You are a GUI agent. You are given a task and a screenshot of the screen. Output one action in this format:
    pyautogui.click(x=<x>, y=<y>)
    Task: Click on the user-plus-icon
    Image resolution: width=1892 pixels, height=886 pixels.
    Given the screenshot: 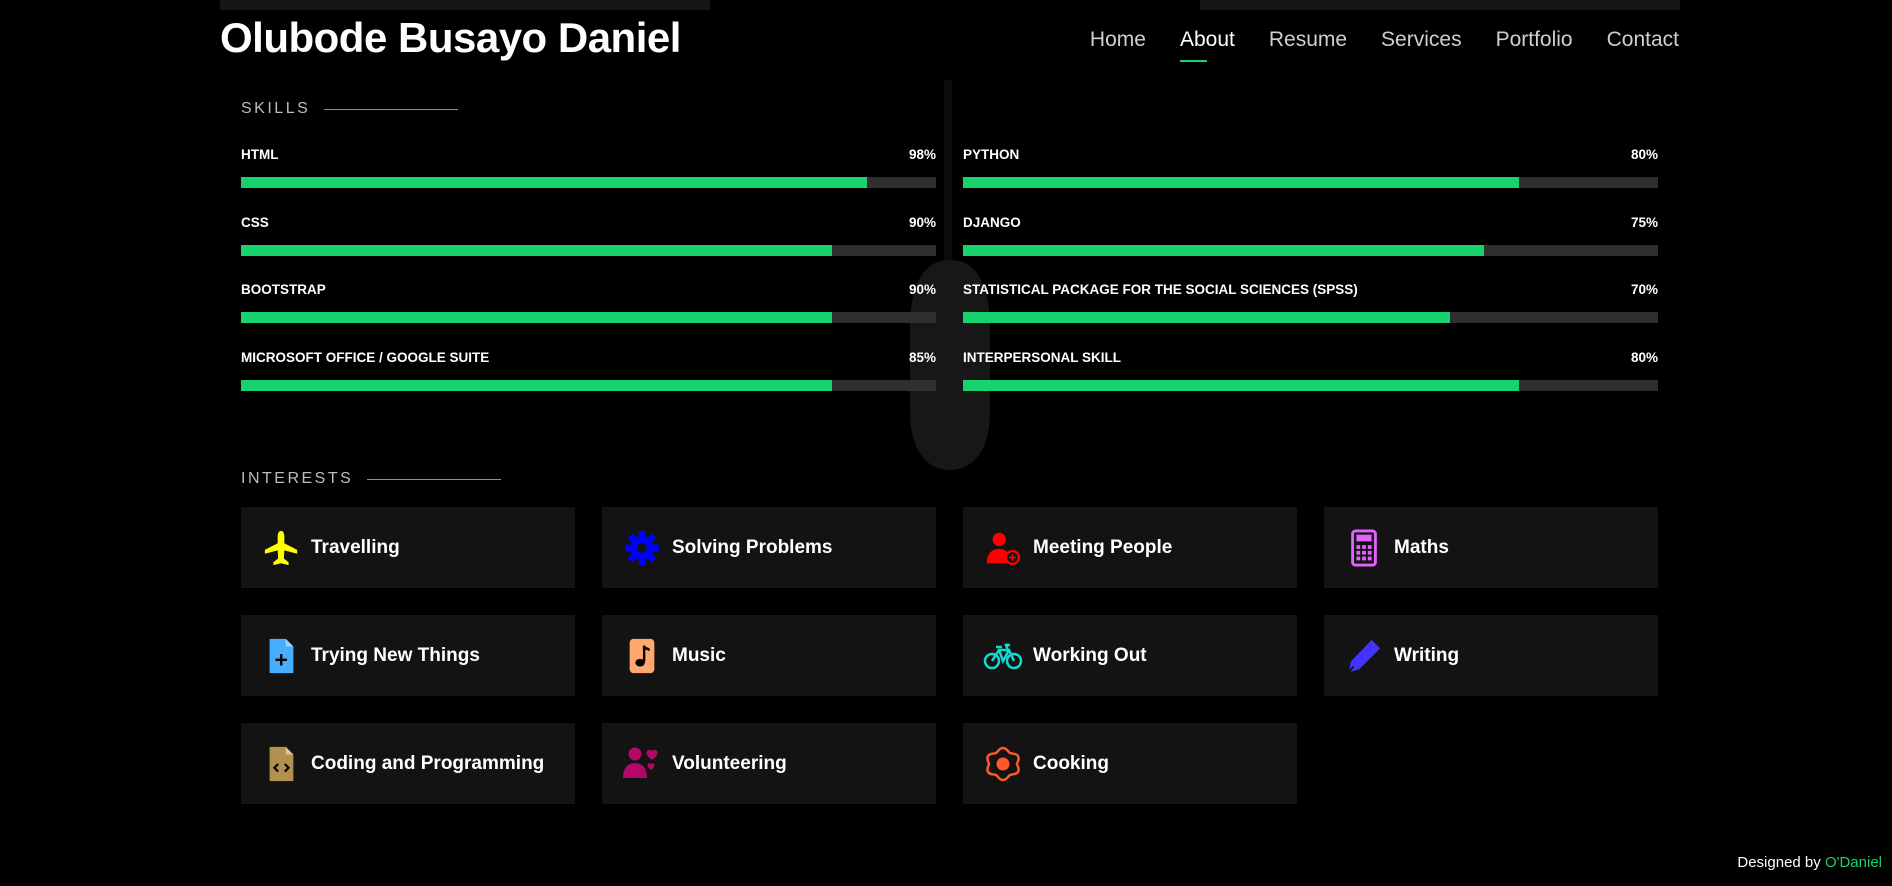 What is the action you would take?
    pyautogui.click(x=1003, y=548)
    